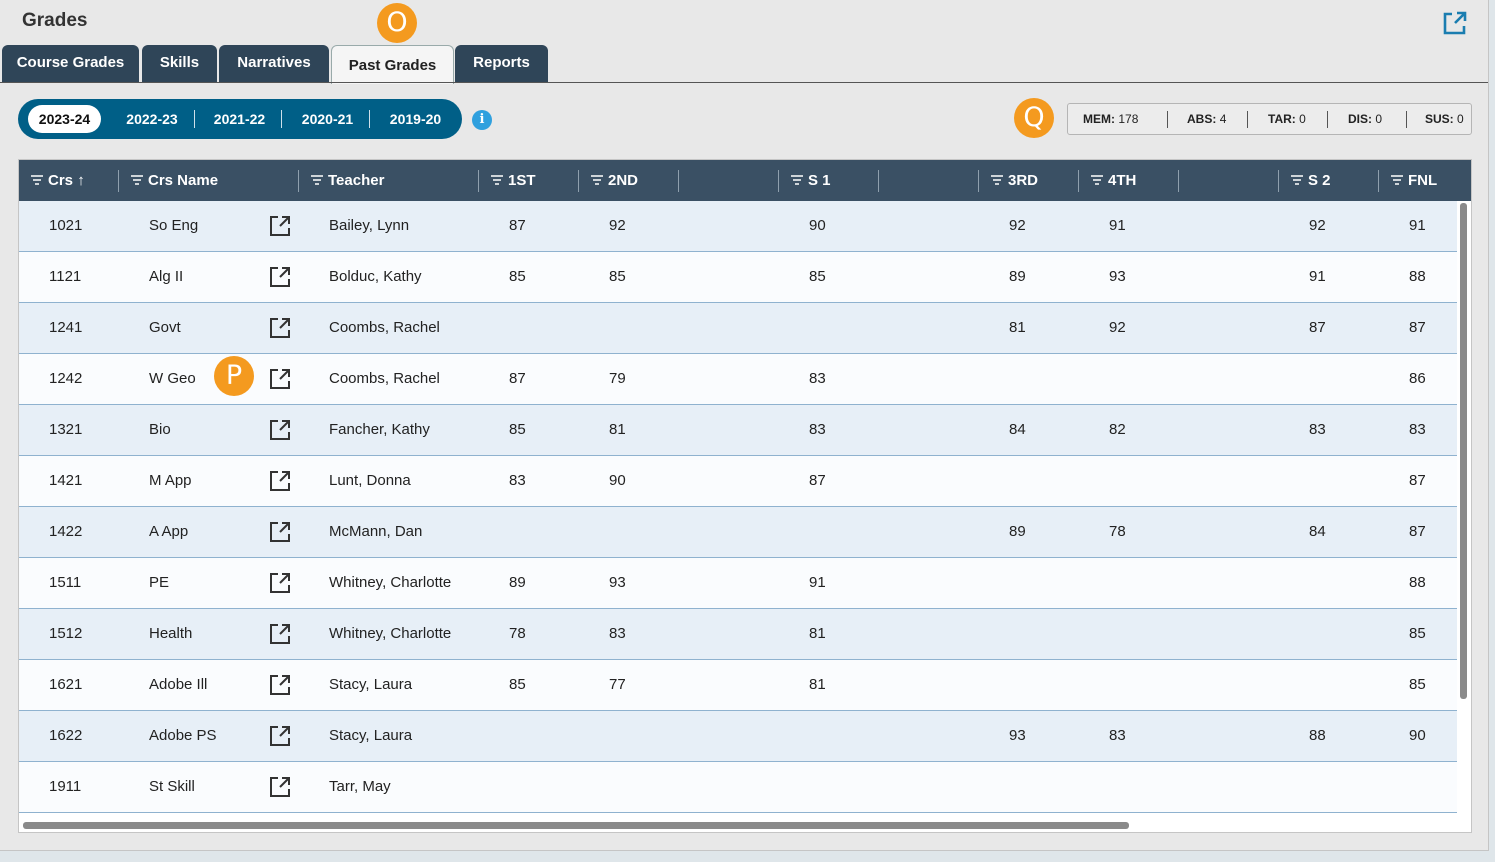  Describe the element at coordinates (1017, 531) in the screenshot. I see `cell-3rd: 89` at that location.